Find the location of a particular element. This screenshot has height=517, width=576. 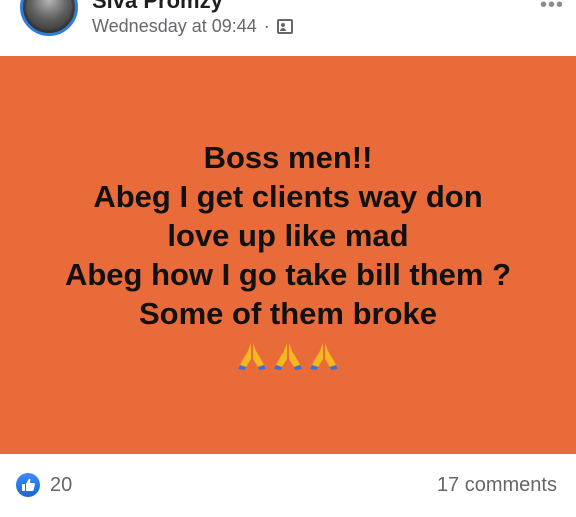

post-footer: 20 17 comments is located at coordinates (288, 485).